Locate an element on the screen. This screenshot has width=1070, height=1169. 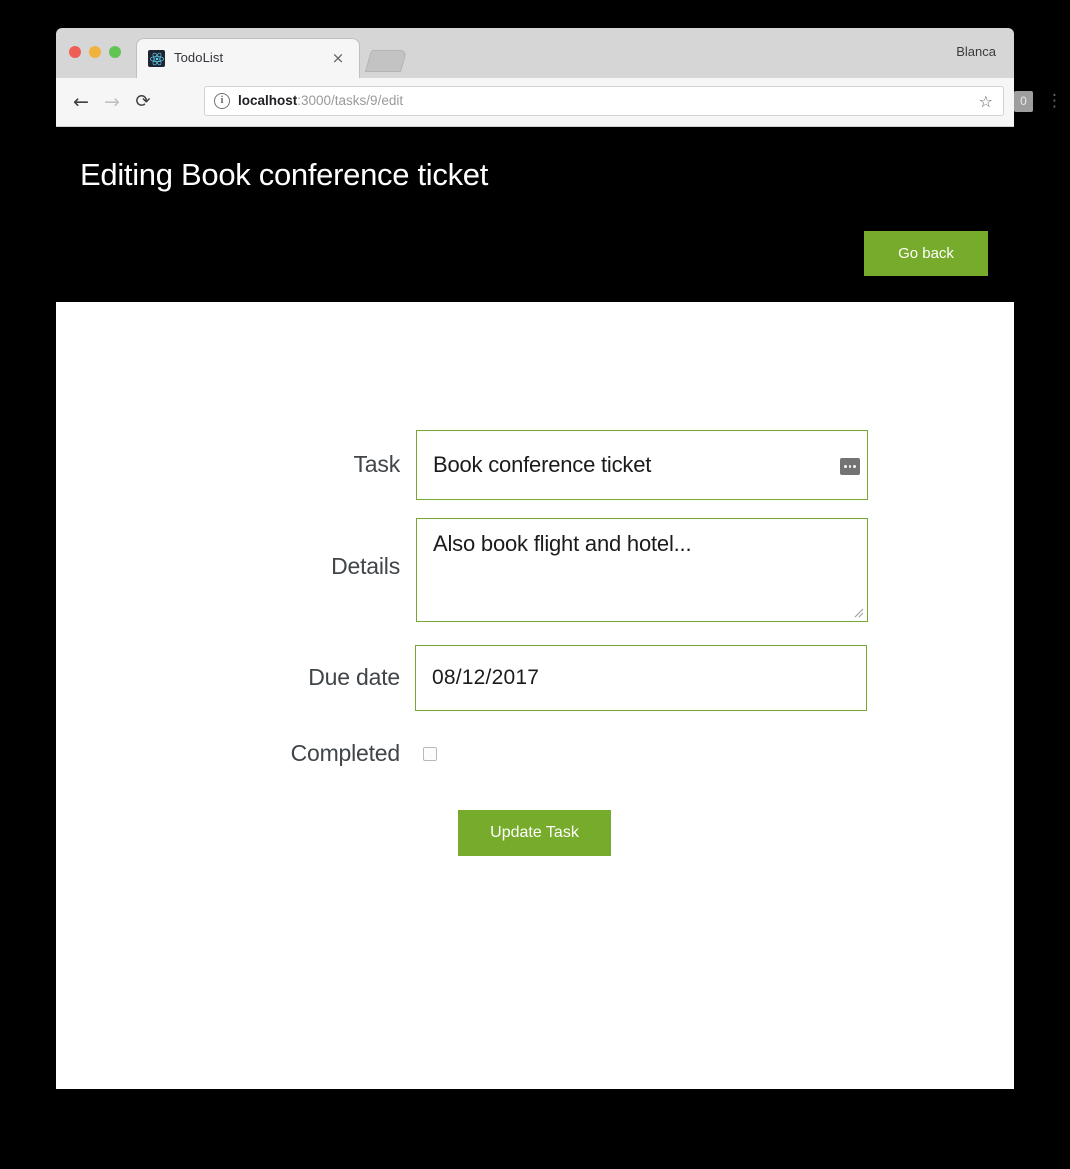
address-bar-url: localhost:3000/tasks/9/edit is located at coordinates (320, 100).